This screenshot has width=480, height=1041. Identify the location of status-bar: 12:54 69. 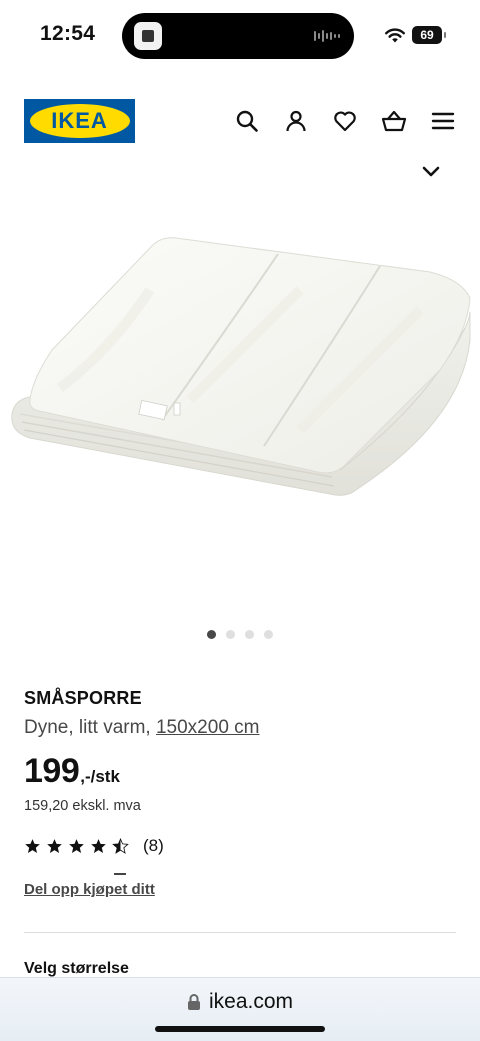
(240, 36).